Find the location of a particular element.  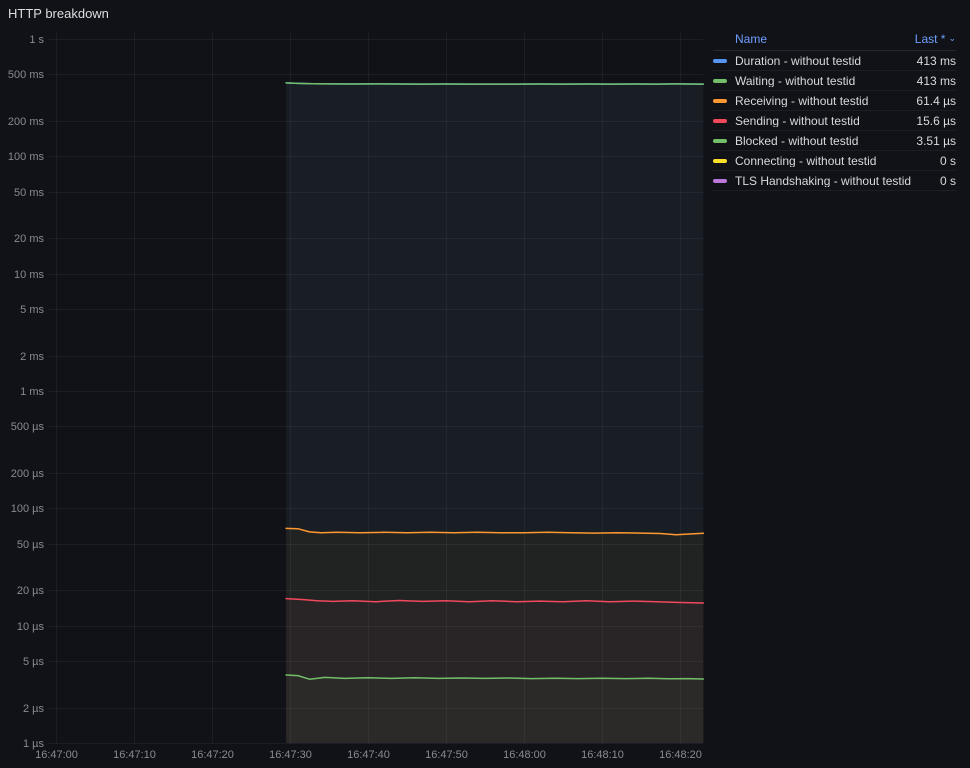

y-axis-label: 200 ms is located at coordinates (26, 122).